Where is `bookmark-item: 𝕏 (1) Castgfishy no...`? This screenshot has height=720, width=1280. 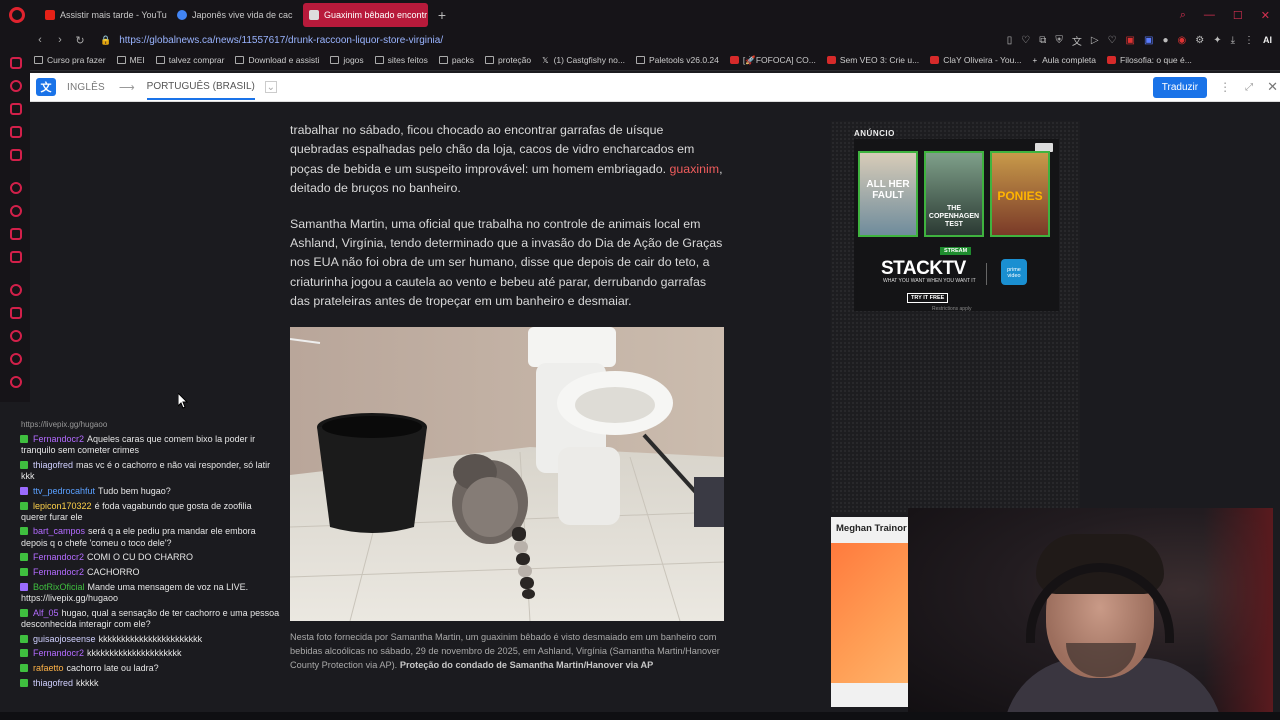
bookmark-item: 𝕏 (1) Castgfishy no... is located at coordinates (583, 60).